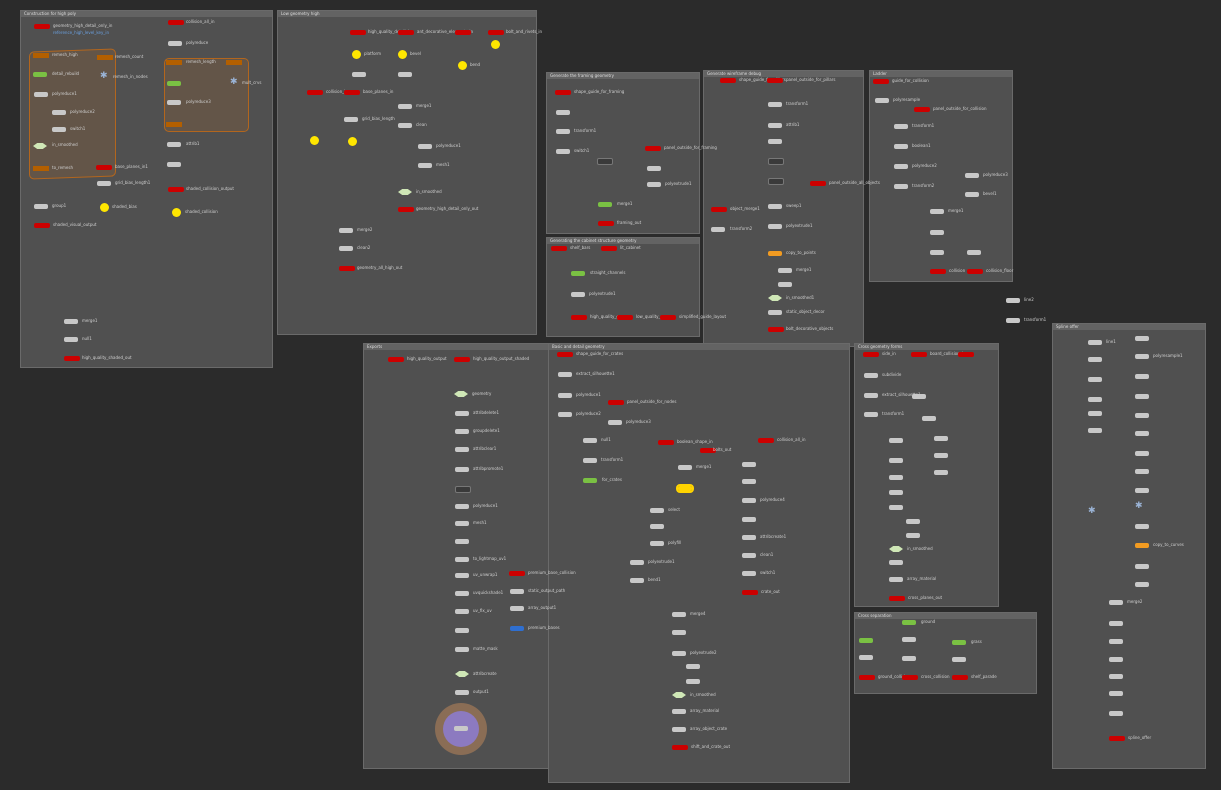 This screenshot has height=790, width=1221. I want to click on copy-to-points-node, so click(775, 253).